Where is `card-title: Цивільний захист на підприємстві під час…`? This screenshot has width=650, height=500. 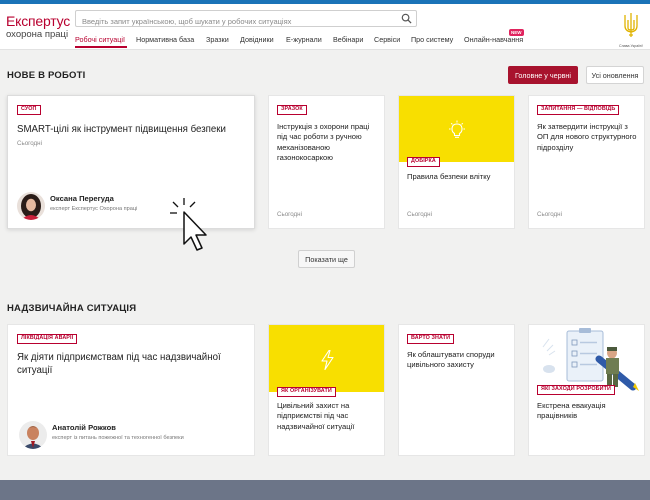 card-title: Цивільний захист на підприємстві під час… is located at coordinates (316, 416).